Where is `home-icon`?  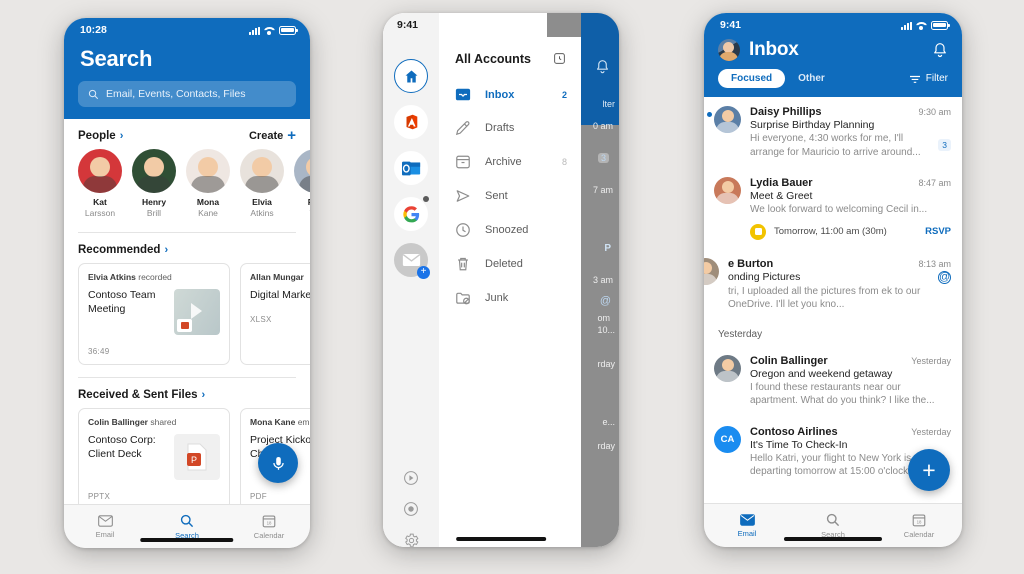
home-icon is located at coordinates (411, 76).